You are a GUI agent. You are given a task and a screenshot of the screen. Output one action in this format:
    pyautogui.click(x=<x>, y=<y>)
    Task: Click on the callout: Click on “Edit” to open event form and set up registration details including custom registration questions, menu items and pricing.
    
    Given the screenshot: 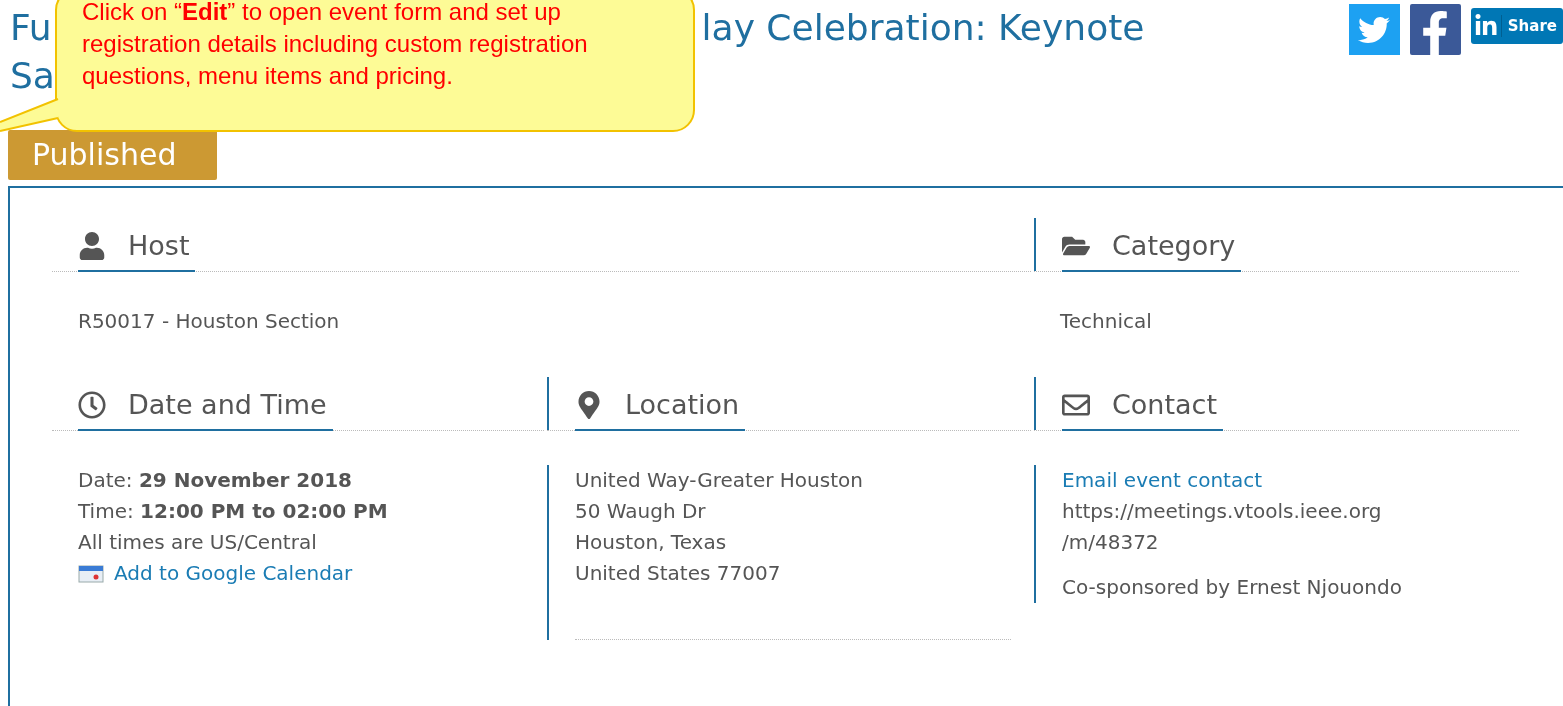 What is the action you would take?
    pyautogui.click(x=375, y=66)
    